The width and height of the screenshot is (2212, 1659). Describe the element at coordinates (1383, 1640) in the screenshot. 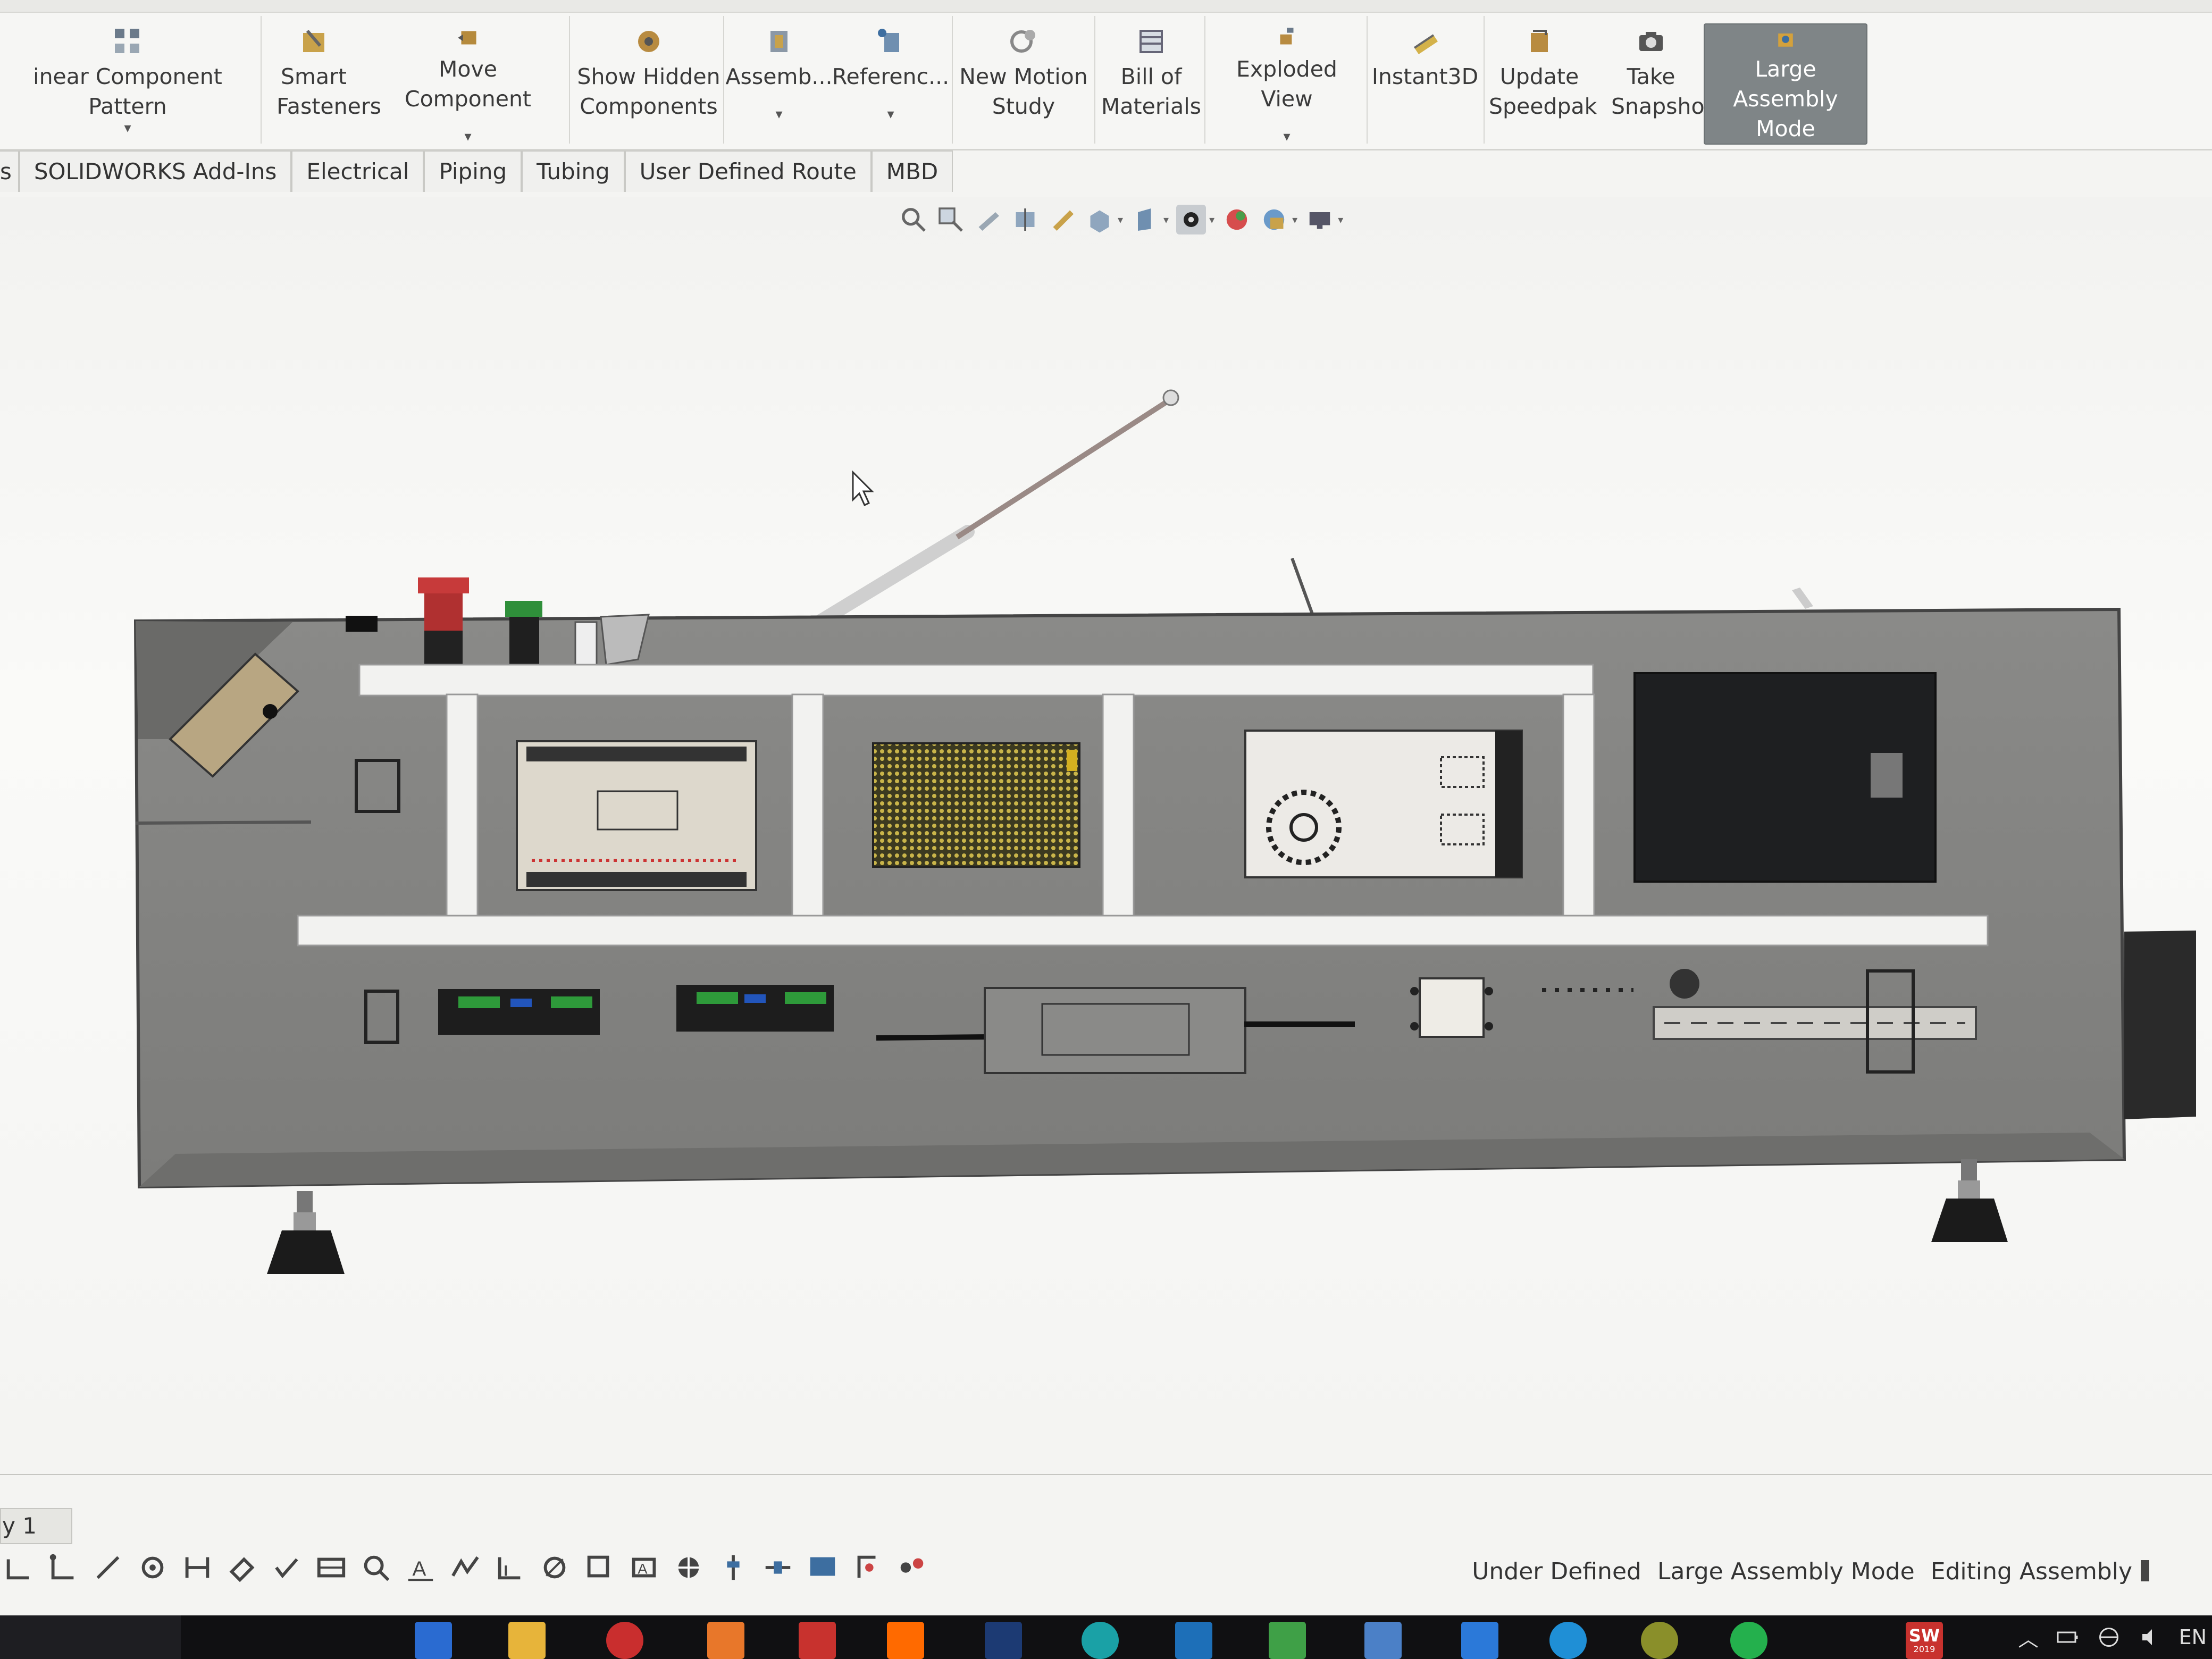

I see `calculator-icon` at that location.